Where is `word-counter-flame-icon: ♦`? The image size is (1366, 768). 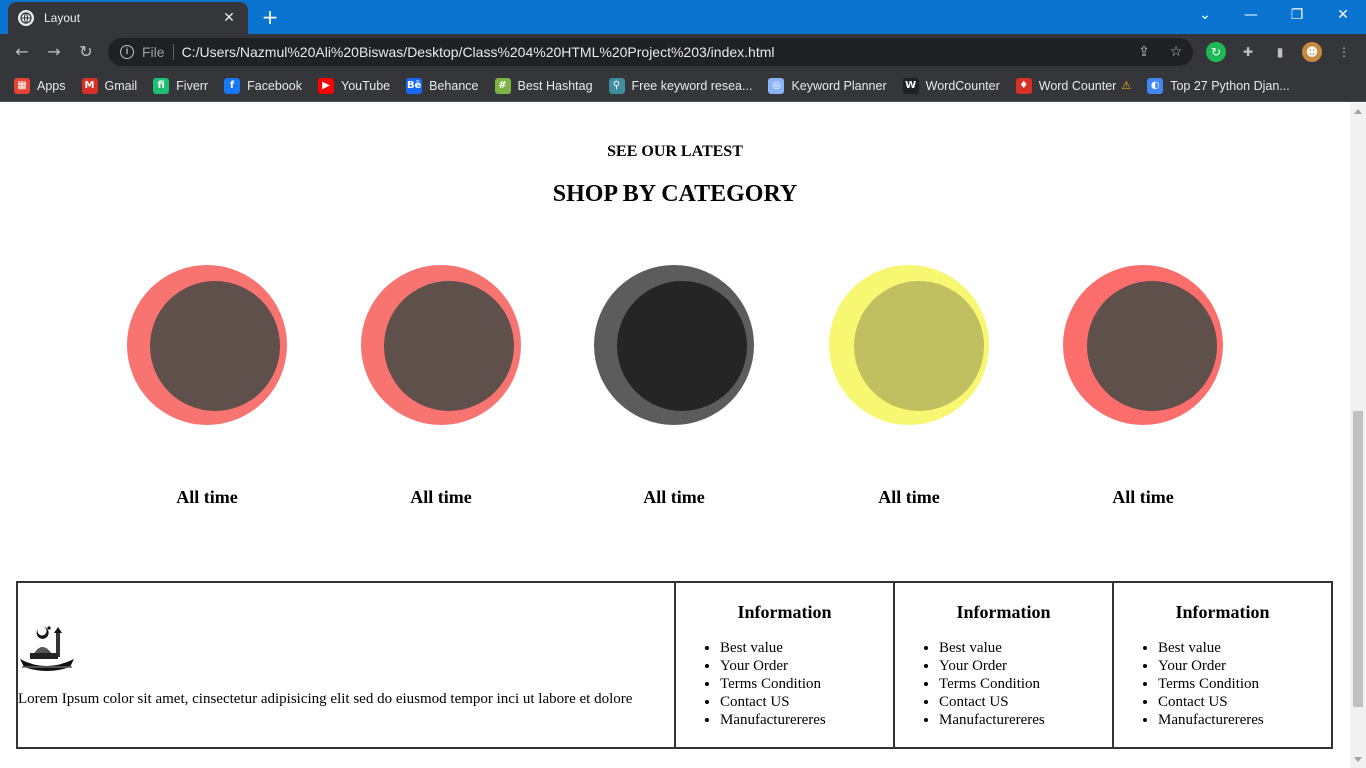 word-counter-flame-icon: ♦ is located at coordinates (1023, 85).